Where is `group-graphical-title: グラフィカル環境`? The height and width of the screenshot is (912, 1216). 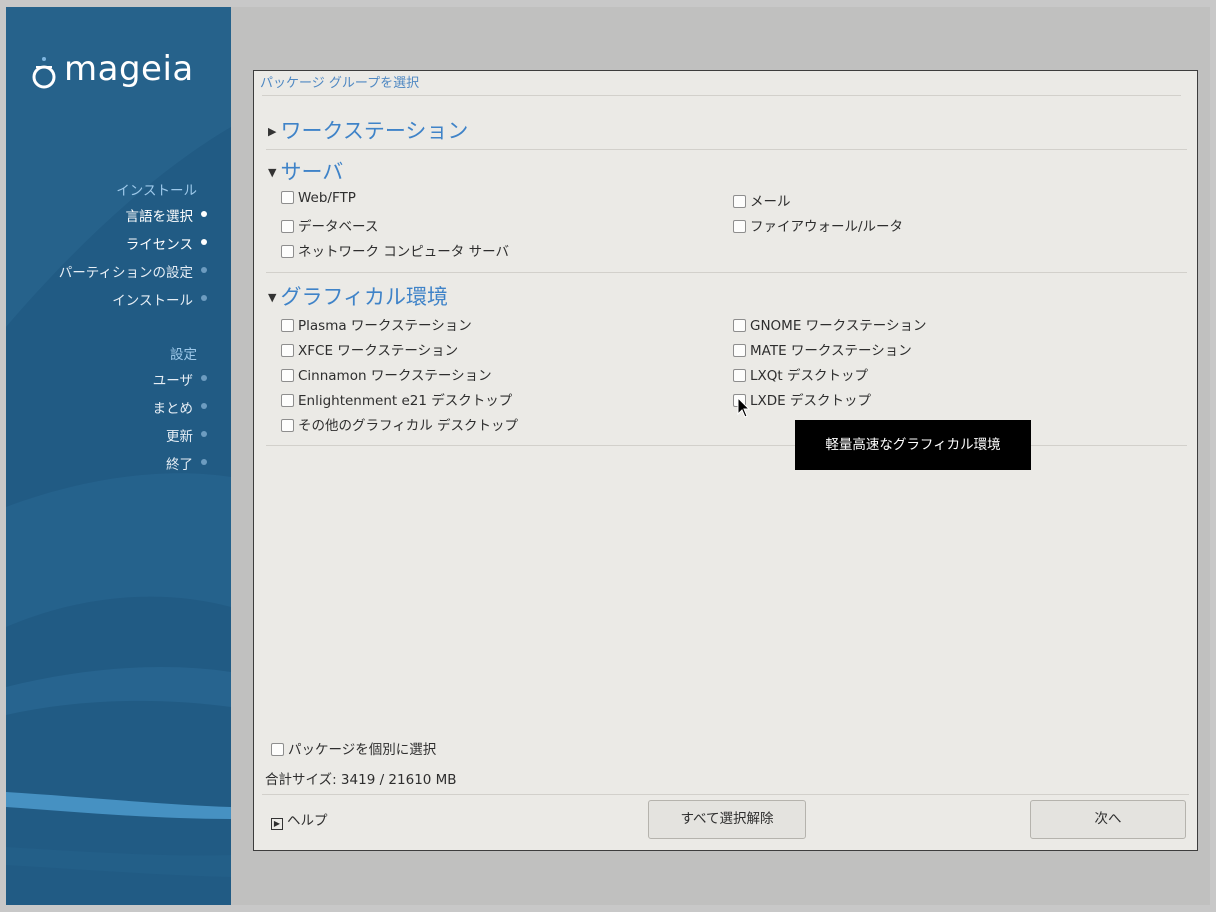 group-graphical-title: グラフィカル環境 is located at coordinates (364, 297).